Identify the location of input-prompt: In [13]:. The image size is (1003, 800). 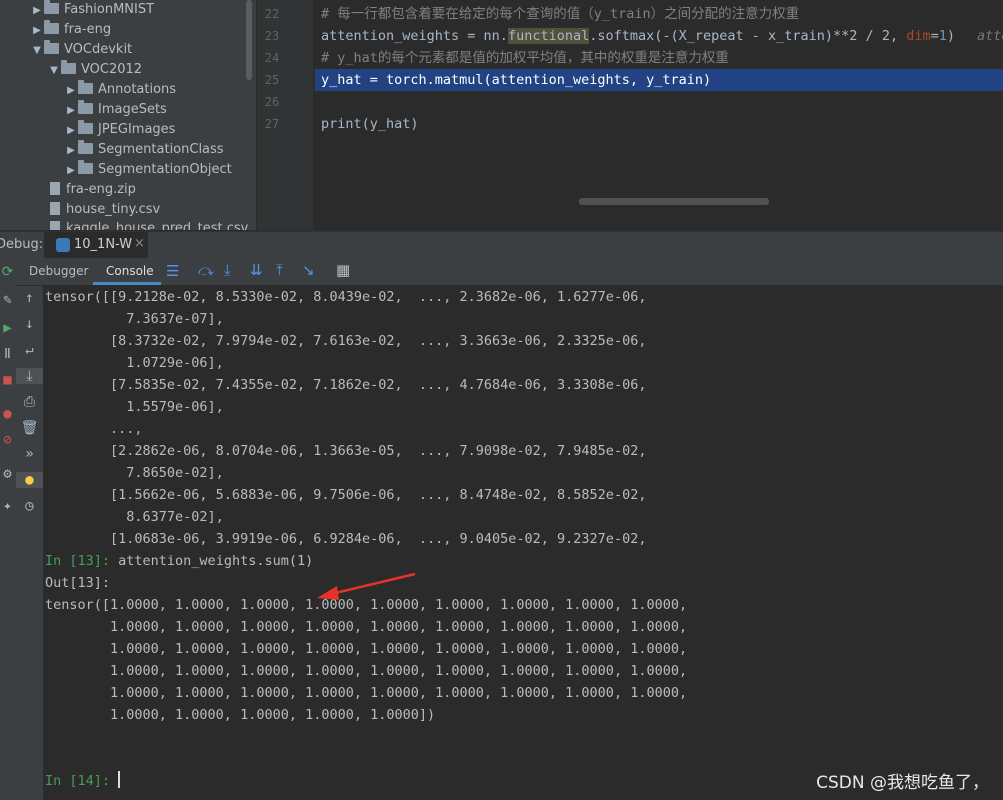
(82, 561).